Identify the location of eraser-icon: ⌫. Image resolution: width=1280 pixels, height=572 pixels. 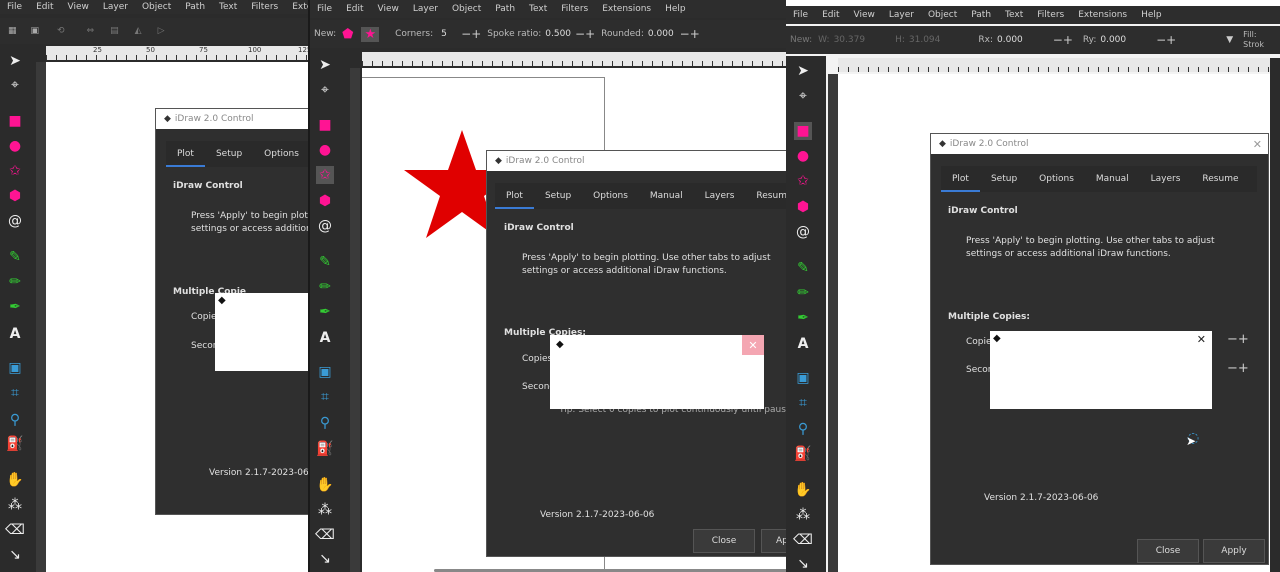
(325, 535).